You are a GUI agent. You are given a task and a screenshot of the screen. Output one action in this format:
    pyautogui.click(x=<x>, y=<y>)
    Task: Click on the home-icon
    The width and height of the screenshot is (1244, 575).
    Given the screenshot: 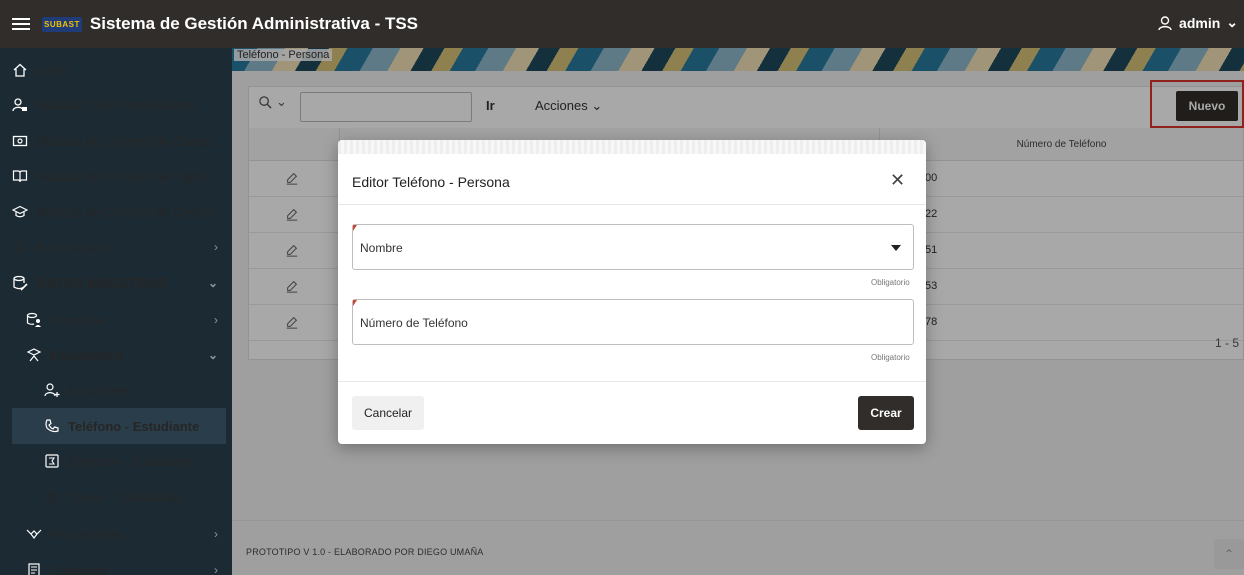 What is the action you would take?
    pyautogui.click(x=20, y=70)
    